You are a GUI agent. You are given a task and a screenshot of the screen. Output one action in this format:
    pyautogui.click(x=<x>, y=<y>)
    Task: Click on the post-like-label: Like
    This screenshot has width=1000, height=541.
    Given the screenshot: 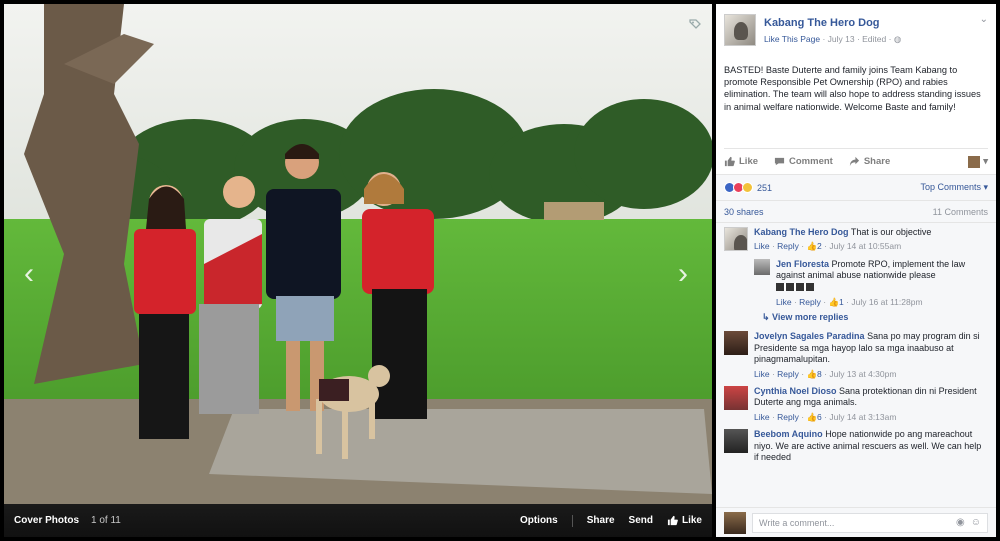 What is the action you would take?
    pyautogui.click(x=749, y=161)
    